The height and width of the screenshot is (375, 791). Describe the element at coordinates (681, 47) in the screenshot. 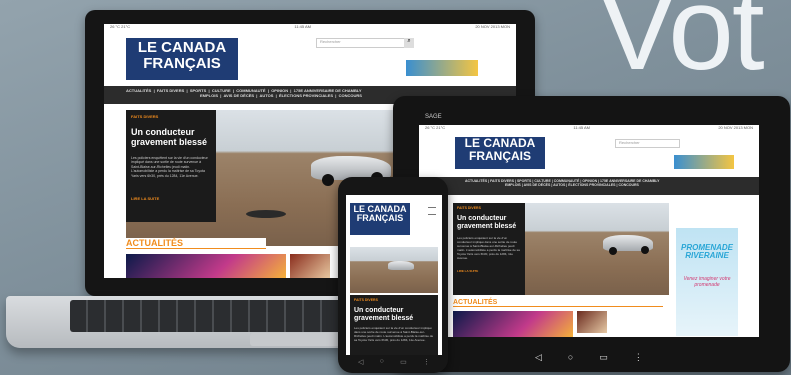

I see `hero-word: Vot` at that location.